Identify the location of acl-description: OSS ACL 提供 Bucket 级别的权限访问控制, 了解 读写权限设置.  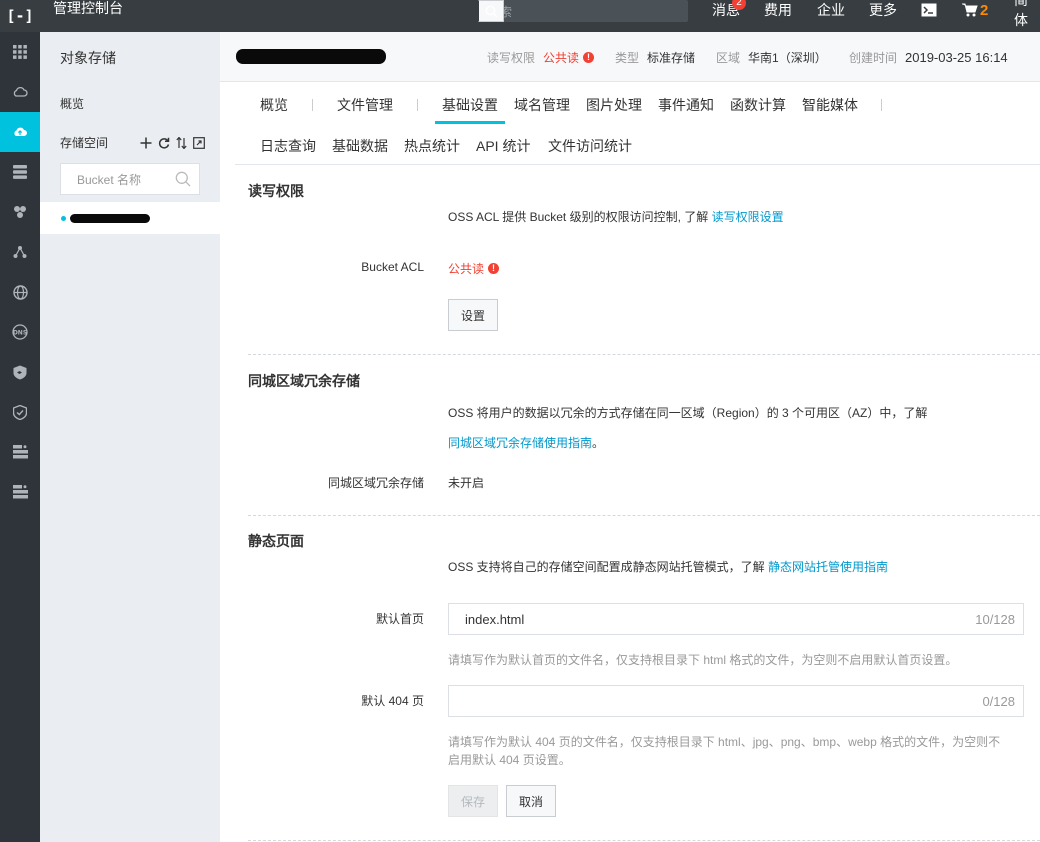
(616, 217).